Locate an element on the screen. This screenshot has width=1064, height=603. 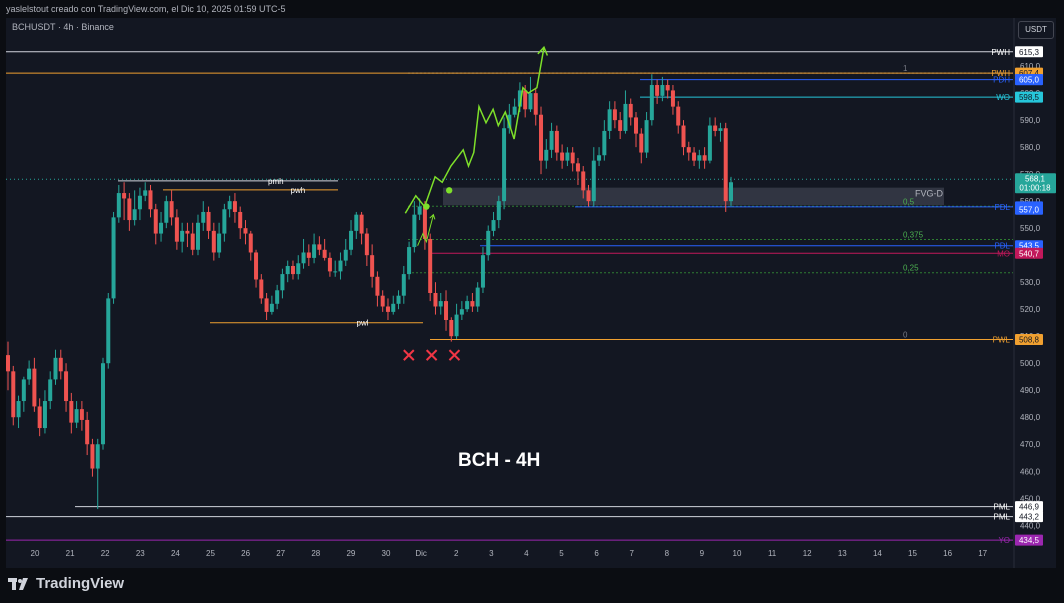
tradingview-logo-icon is located at coordinates (18, 583).